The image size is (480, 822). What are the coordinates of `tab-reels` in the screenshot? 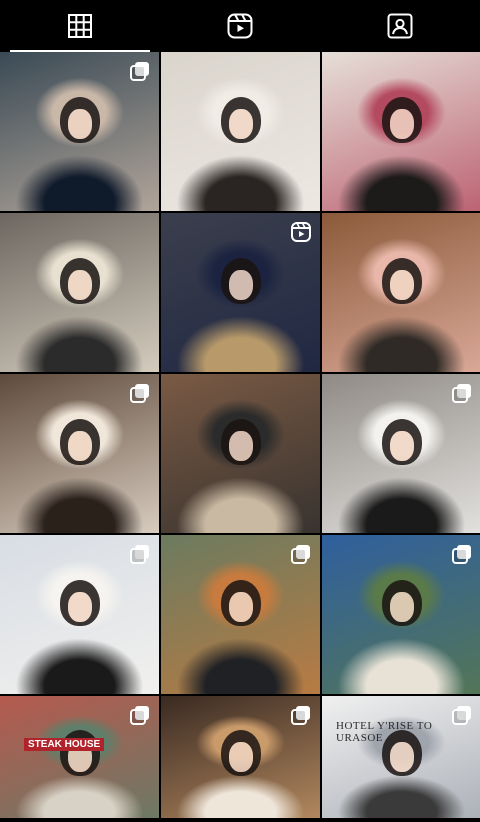 It's located at (240, 26).